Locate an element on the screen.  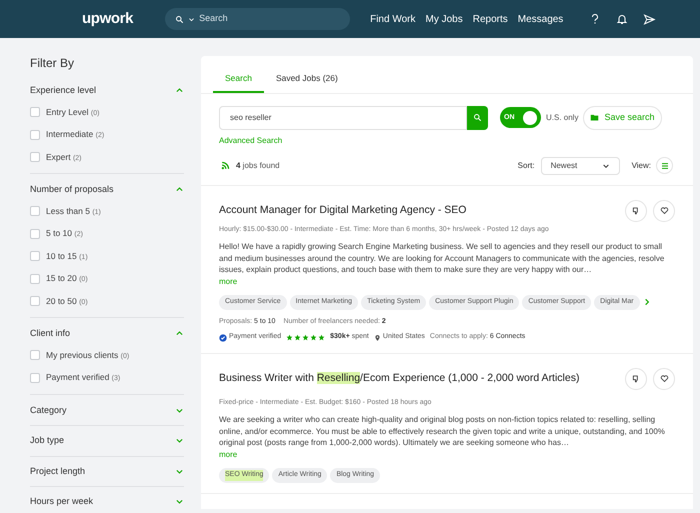
search-button is located at coordinates (477, 118).